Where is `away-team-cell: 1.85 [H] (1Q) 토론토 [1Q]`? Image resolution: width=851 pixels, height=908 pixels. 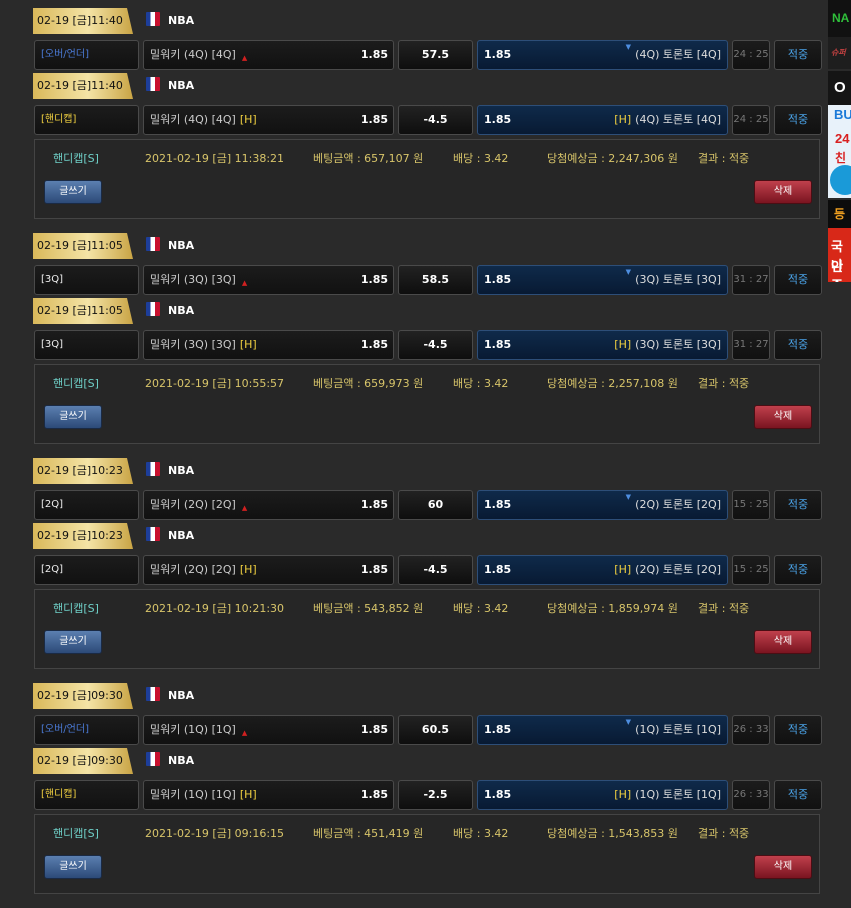 away-team-cell: 1.85 [H] (1Q) 토론토 [1Q] is located at coordinates (602, 795).